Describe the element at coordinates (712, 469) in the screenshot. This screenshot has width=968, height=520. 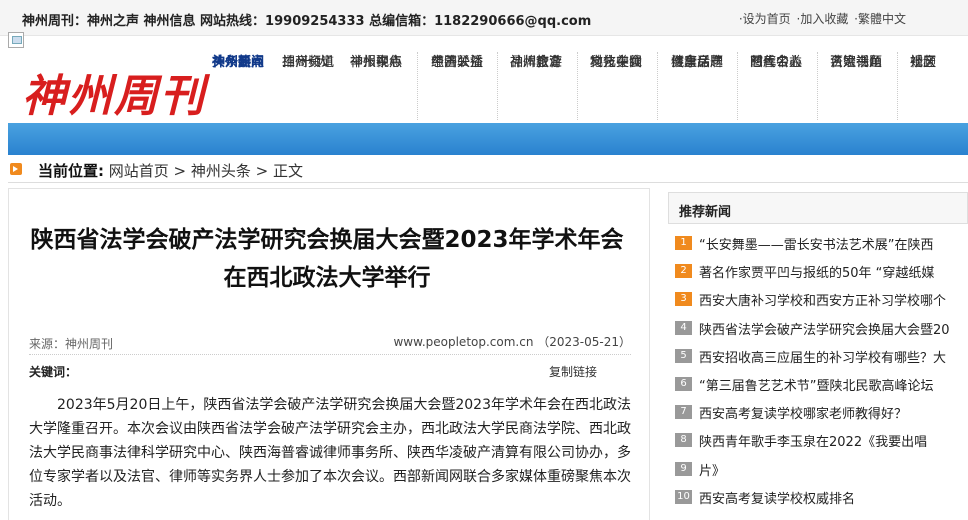
I see `news-link: 片》` at that location.